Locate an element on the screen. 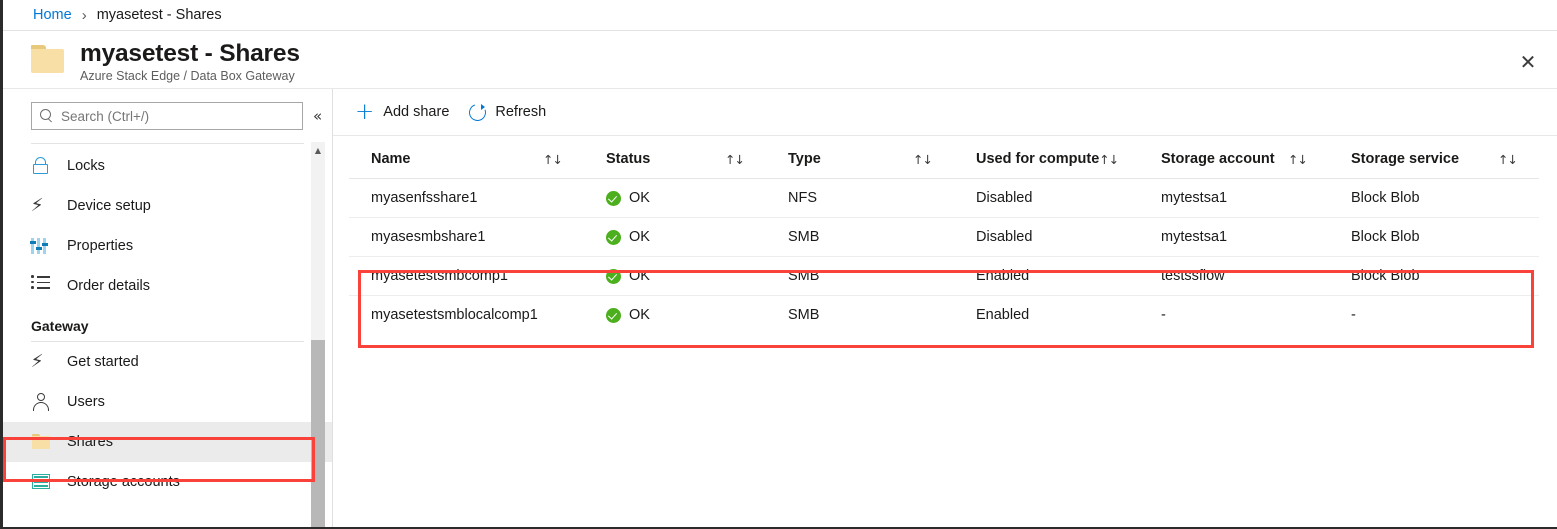  scroll-up-icon: ▲ is located at coordinates (318, 150).